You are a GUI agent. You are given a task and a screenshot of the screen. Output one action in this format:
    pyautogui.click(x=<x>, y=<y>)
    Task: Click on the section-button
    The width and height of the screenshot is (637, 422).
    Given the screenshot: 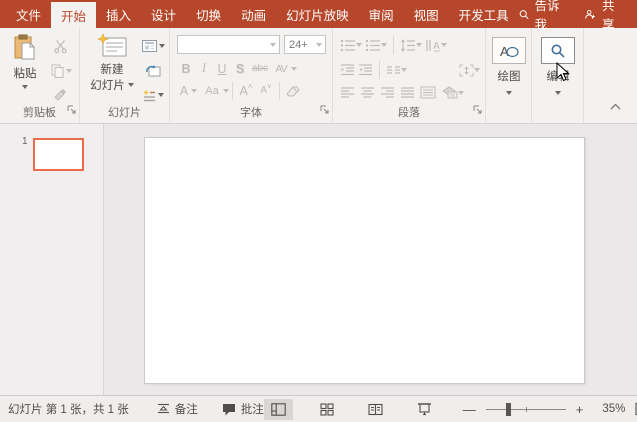 What is the action you would take?
    pyautogui.click(x=153, y=95)
    